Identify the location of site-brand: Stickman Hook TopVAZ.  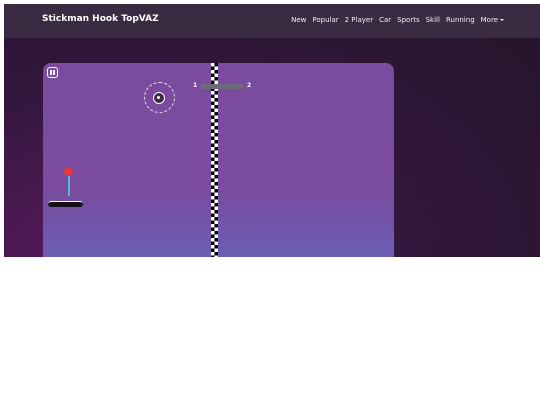
(100, 19).